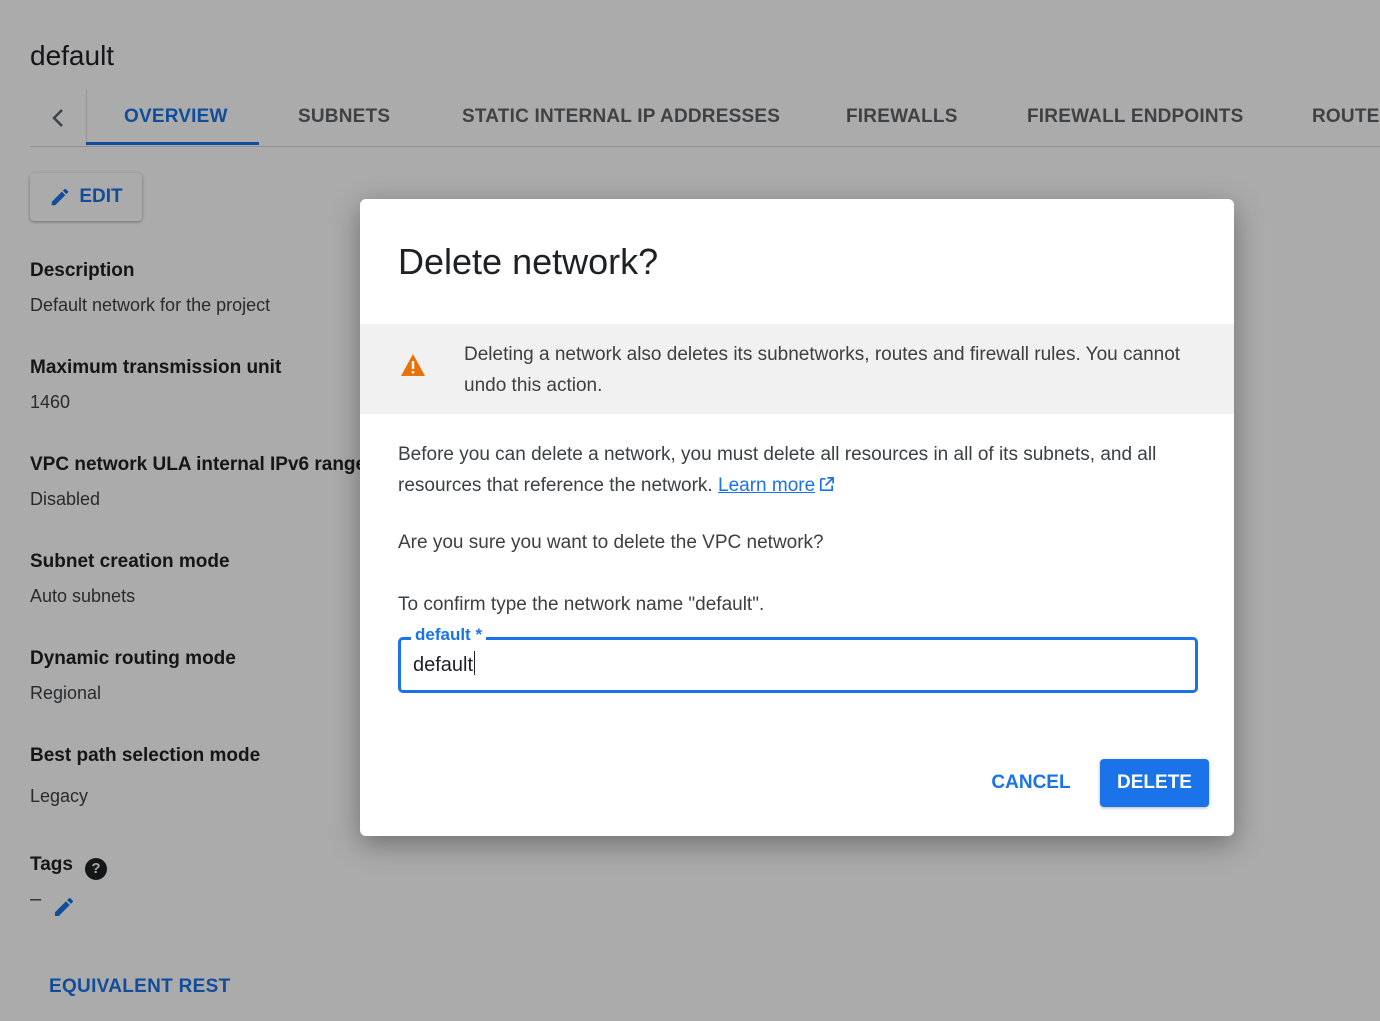 The height and width of the screenshot is (1021, 1380). Describe the element at coordinates (798, 659) in the screenshot. I see `network-name-confirm-field: default * default` at that location.